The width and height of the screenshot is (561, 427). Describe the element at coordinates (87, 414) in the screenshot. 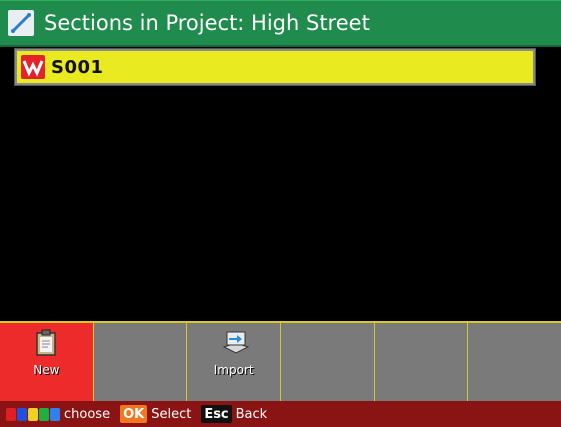

I see `choose-hint: choose` at that location.